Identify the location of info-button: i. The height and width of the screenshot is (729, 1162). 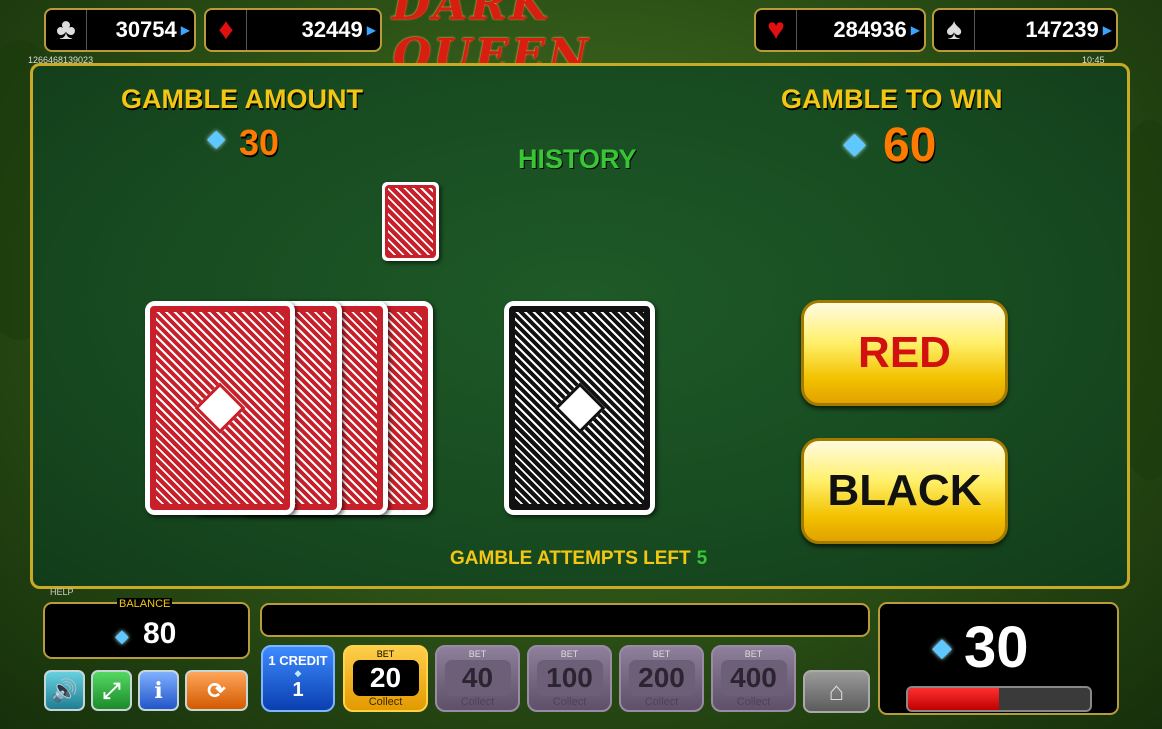
(158, 690).